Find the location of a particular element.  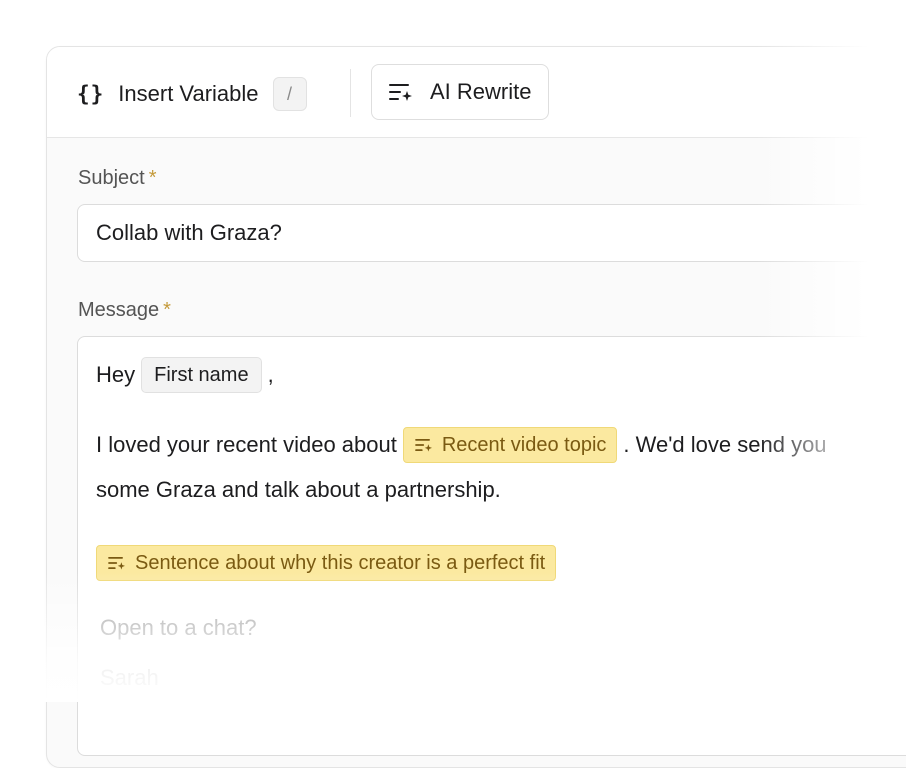

insert-variable-label: Insert Variable is located at coordinates (188, 93).